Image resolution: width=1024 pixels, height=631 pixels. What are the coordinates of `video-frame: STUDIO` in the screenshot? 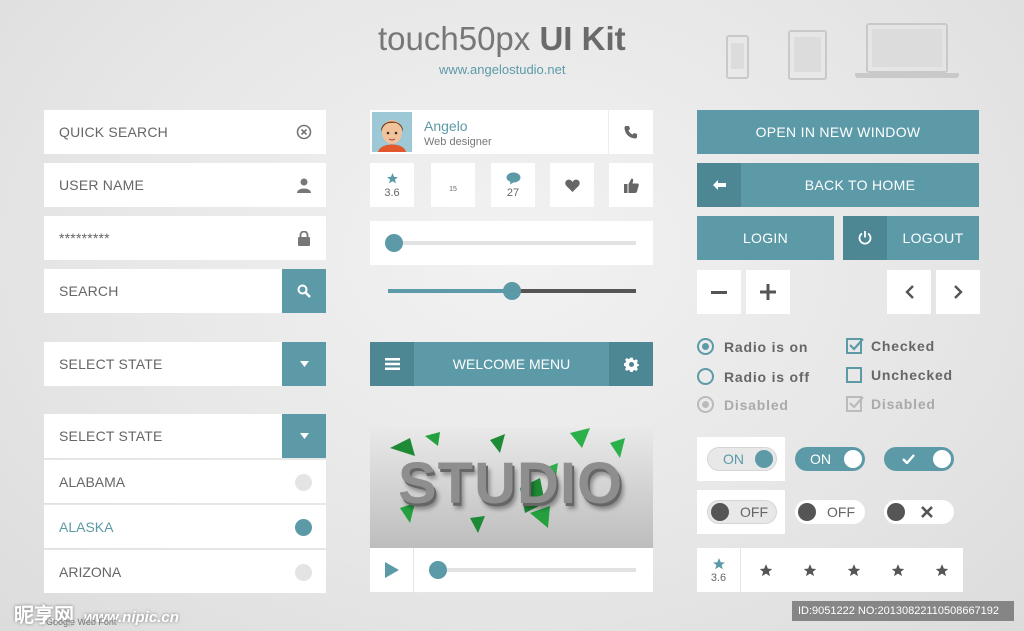 It's located at (511, 488).